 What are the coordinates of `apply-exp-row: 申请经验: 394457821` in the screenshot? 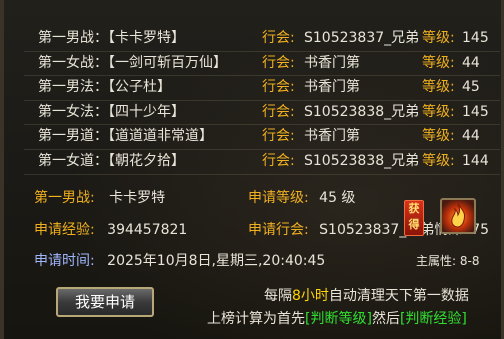 It's located at (110, 229).